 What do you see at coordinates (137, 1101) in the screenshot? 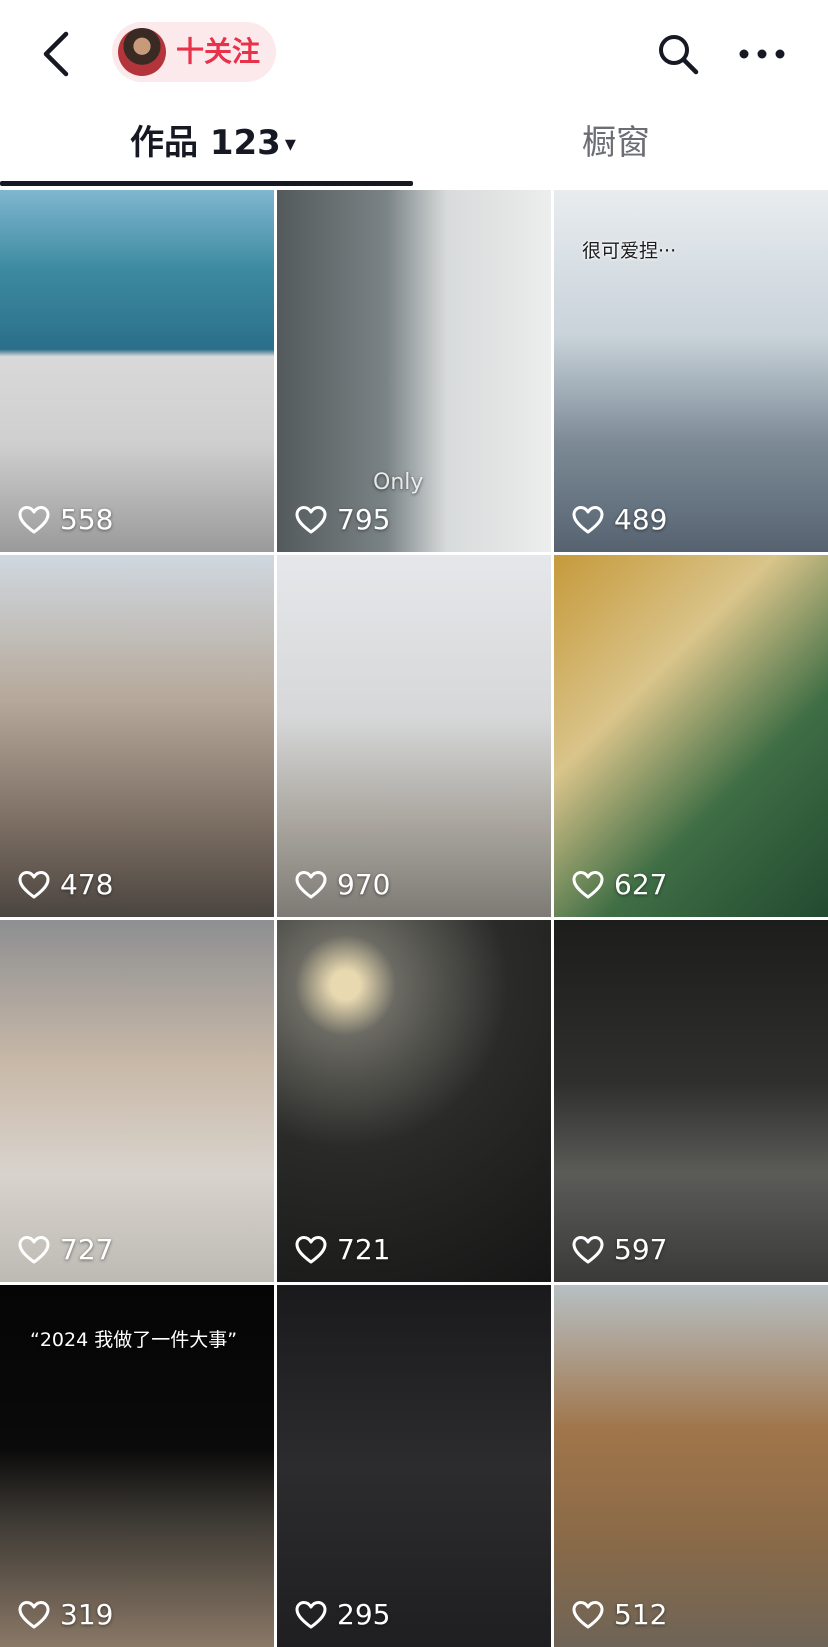
I see `video-tile: 727` at bounding box center [137, 1101].